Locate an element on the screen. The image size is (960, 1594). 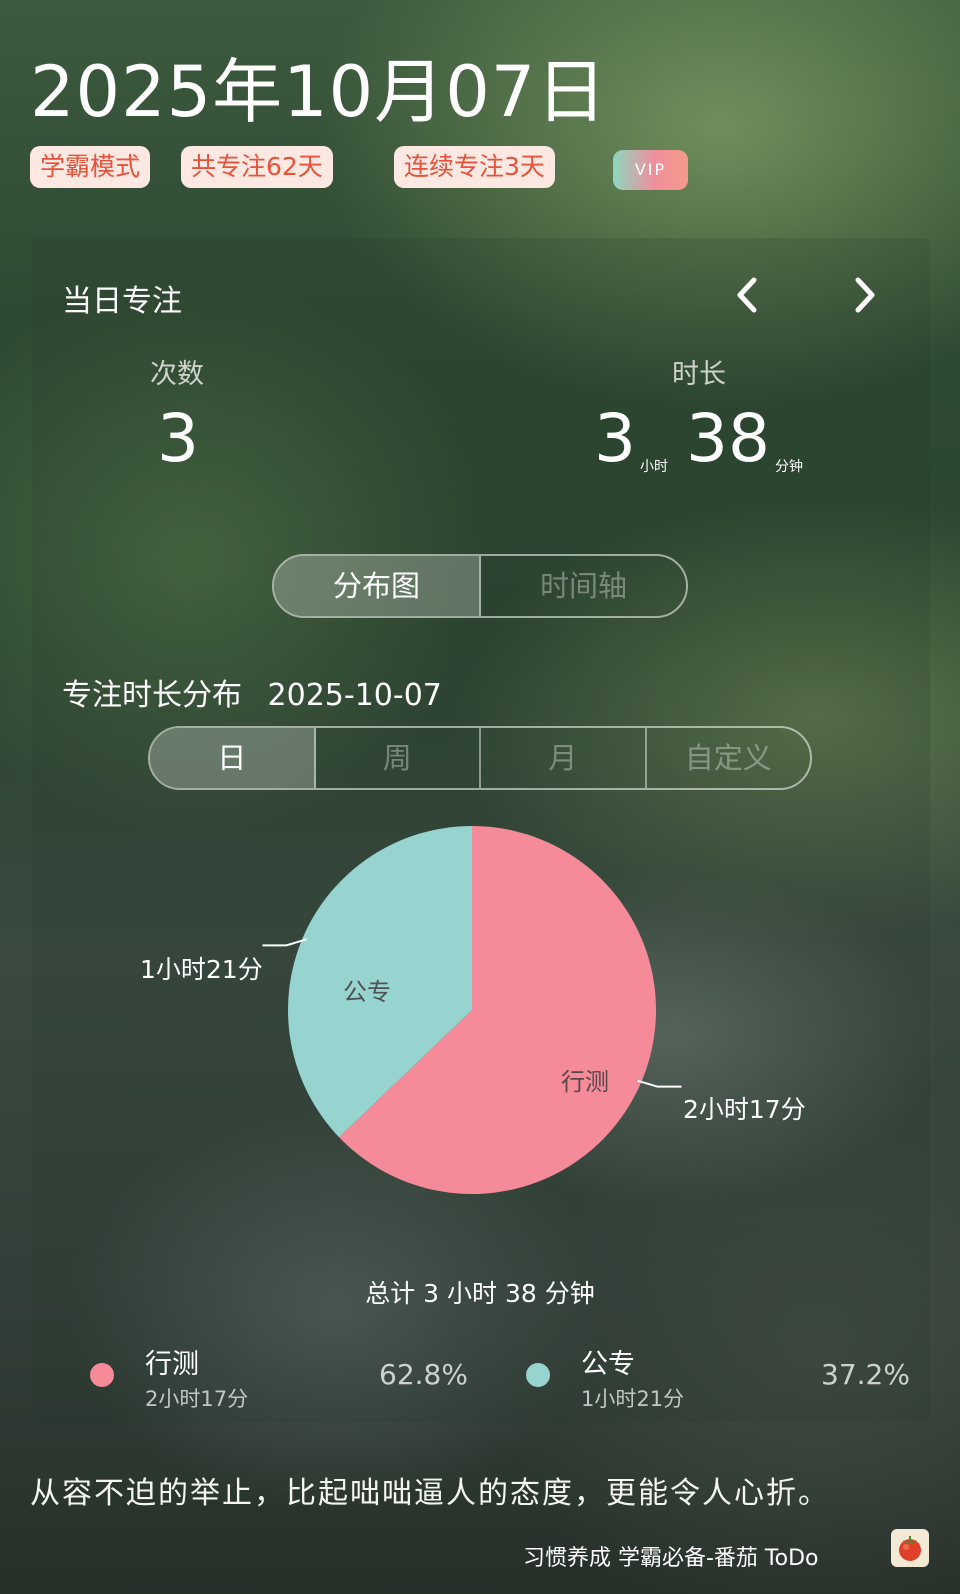
legend-duration-1: 1小时21分 is located at coordinates (633, 1399).